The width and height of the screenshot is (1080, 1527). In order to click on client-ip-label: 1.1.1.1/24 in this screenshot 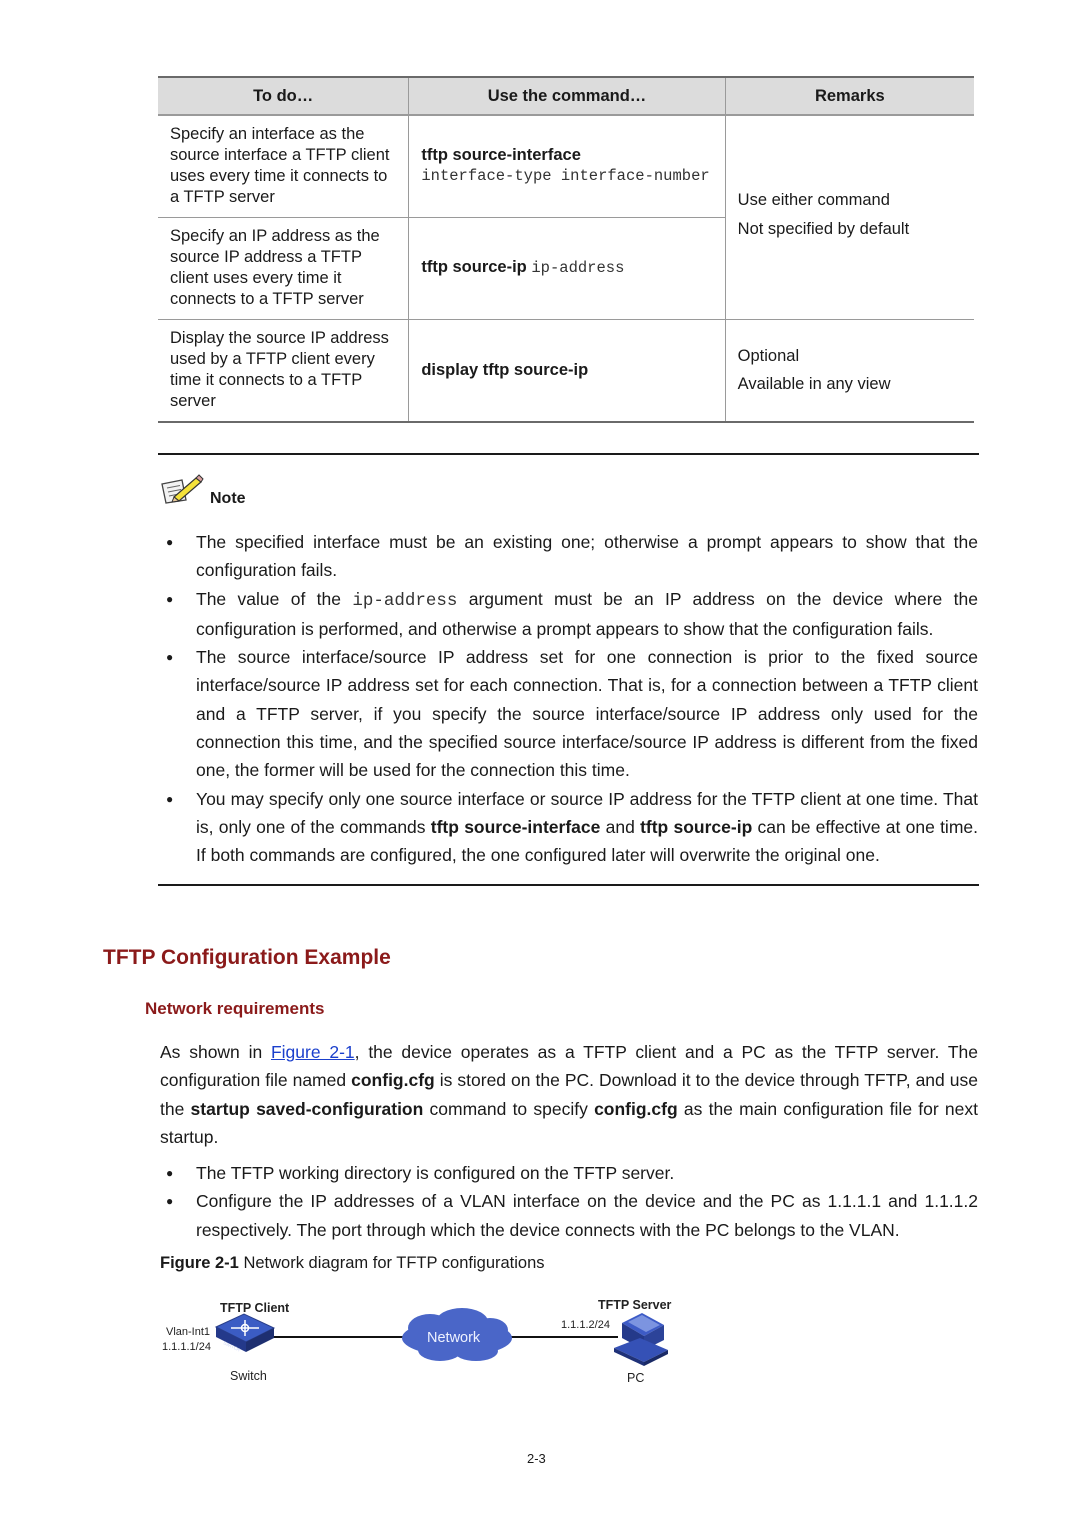, I will do `click(186, 1347)`.